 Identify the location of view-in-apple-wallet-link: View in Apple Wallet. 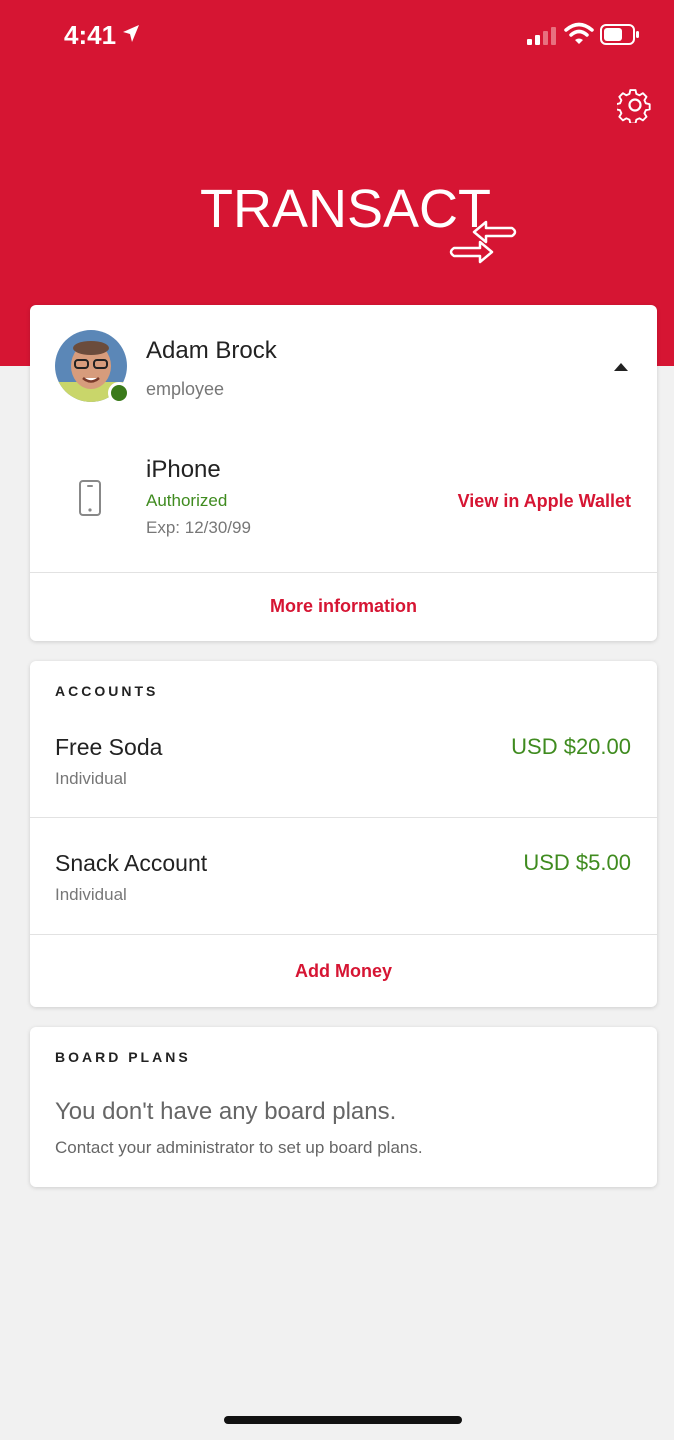
(544, 501).